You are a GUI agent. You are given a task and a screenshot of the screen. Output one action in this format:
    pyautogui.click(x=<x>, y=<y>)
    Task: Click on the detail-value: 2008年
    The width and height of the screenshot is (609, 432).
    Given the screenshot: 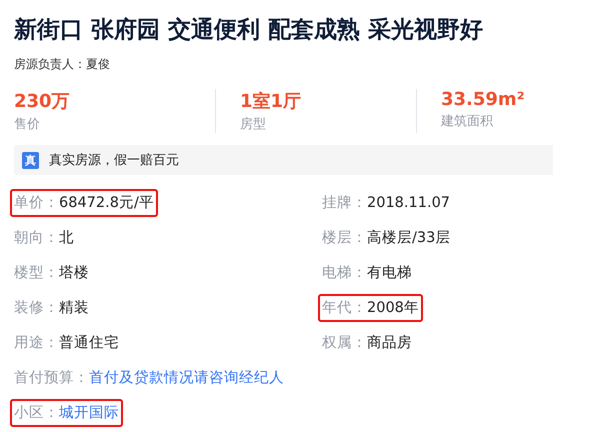 What is the action you would take?
    pyautogui.click(x=393, y=308)
    